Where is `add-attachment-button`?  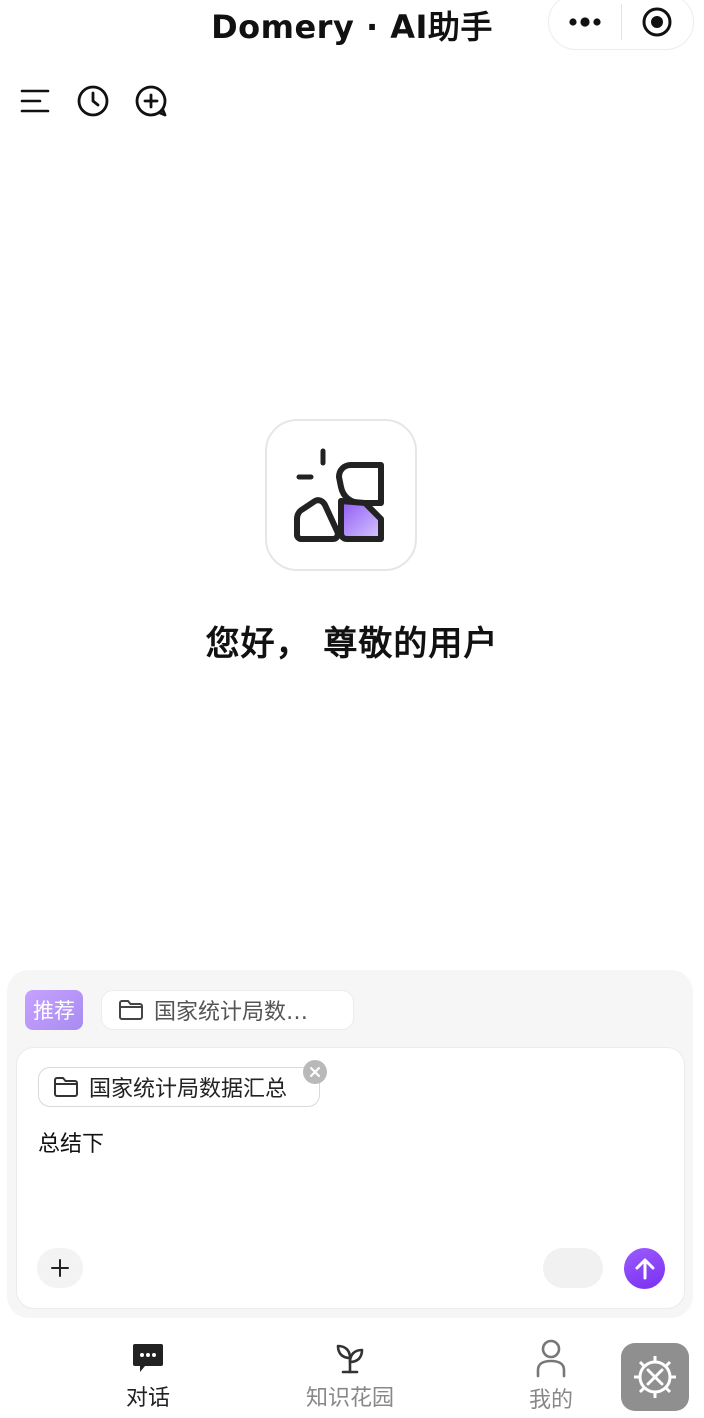
add-attachment-button is located at coordinates (60, 1268).